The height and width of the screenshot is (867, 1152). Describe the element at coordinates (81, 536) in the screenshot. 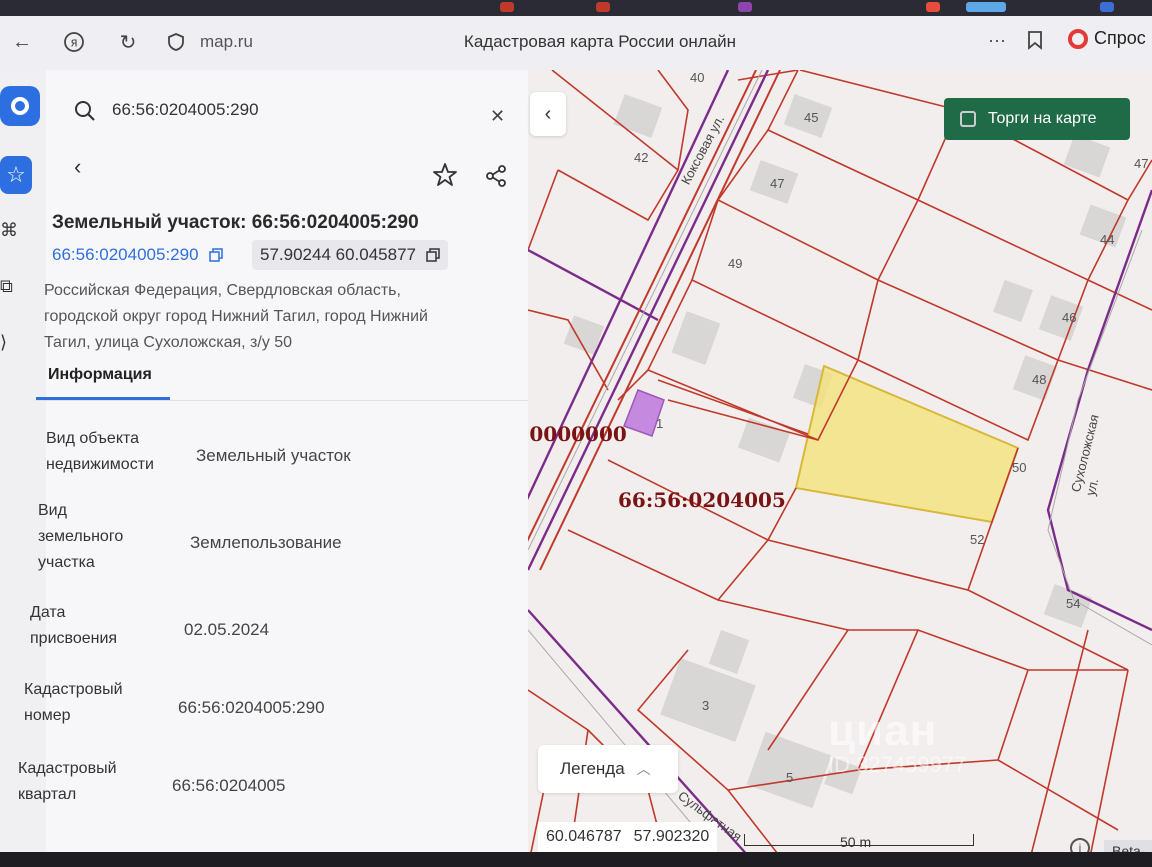

I see `field-label-land-type: Вид земельного участка` at that location.